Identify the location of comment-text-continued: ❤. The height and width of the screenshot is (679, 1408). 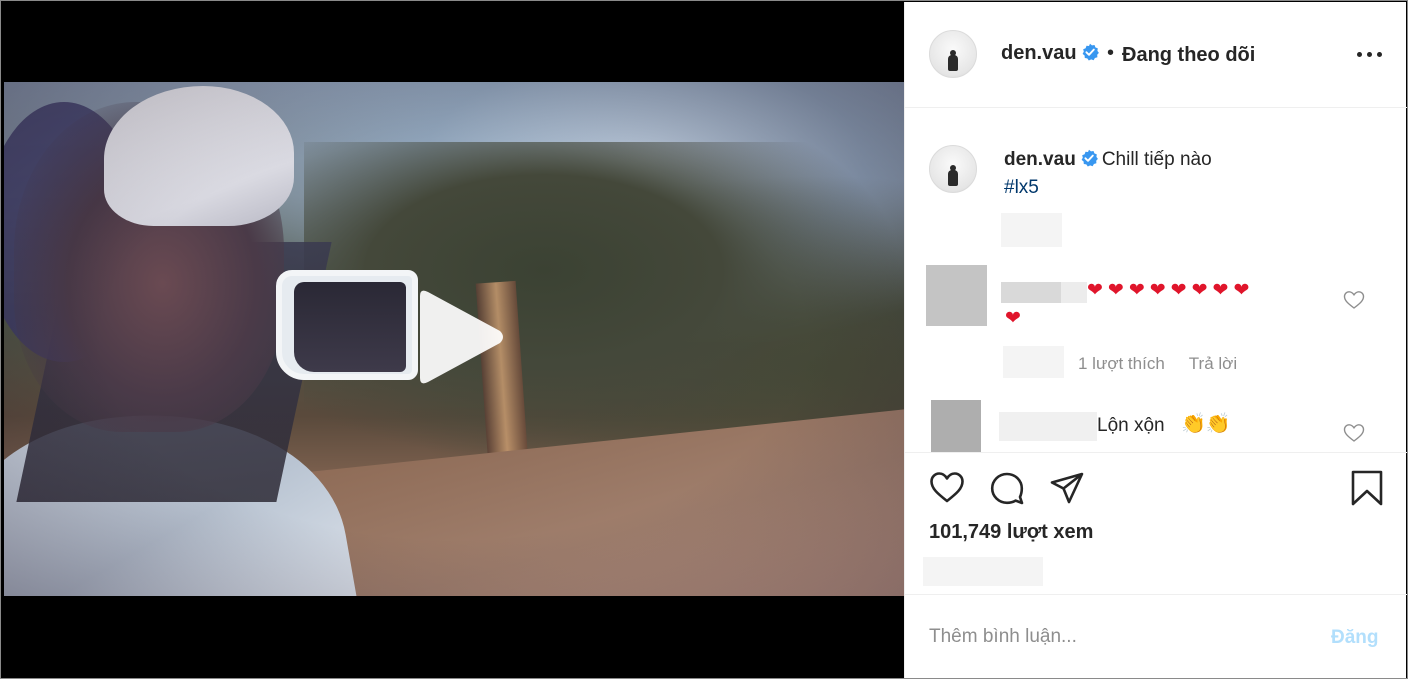
(1015, 318).